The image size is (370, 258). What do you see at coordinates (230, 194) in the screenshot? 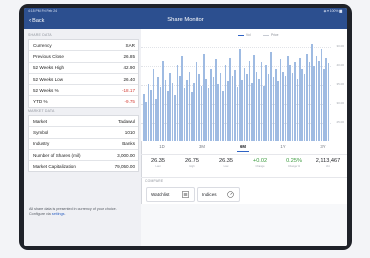
I see `gauge-icon` at bounding box center [230, 194].